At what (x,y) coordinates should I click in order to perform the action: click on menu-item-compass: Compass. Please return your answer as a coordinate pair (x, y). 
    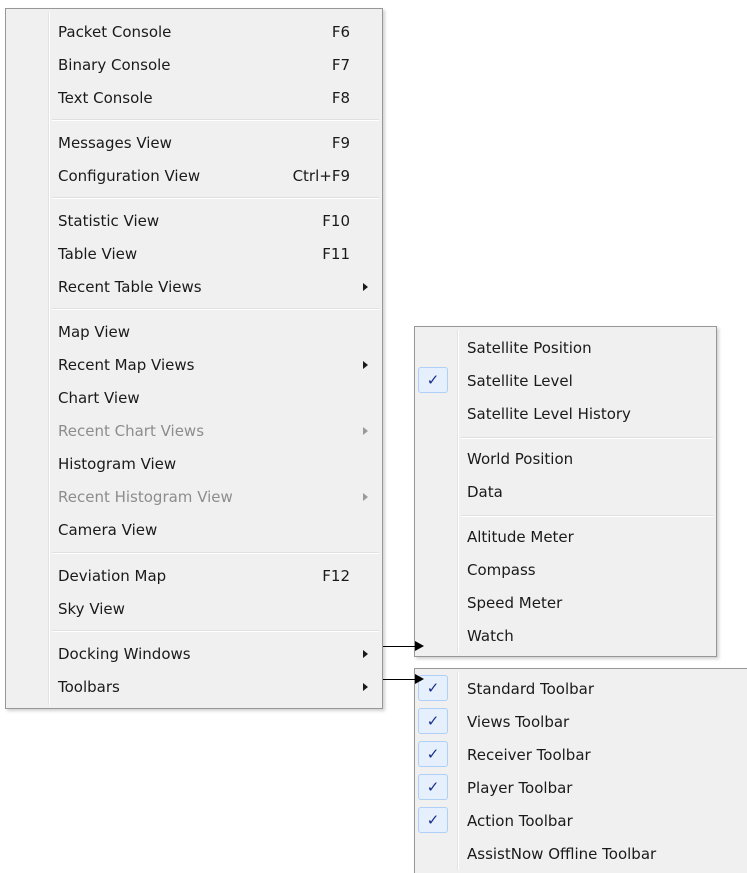
    Looking at the image, I should click on (565, 570).